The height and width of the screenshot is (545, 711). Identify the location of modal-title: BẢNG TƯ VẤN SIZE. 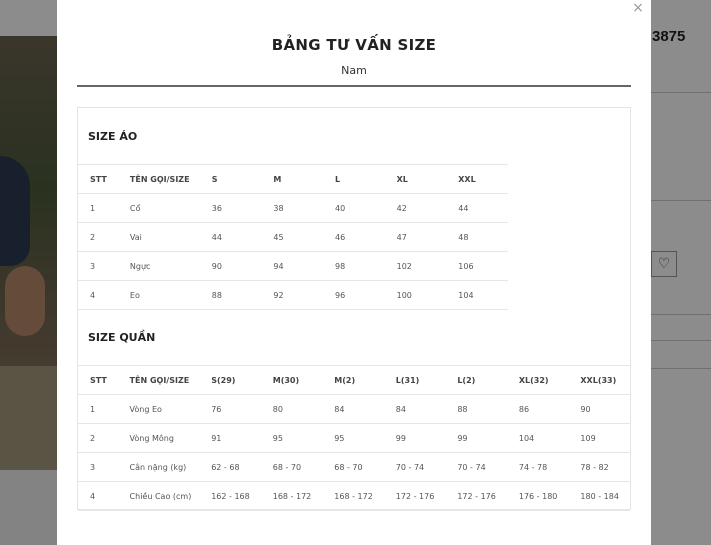
(354, 45).